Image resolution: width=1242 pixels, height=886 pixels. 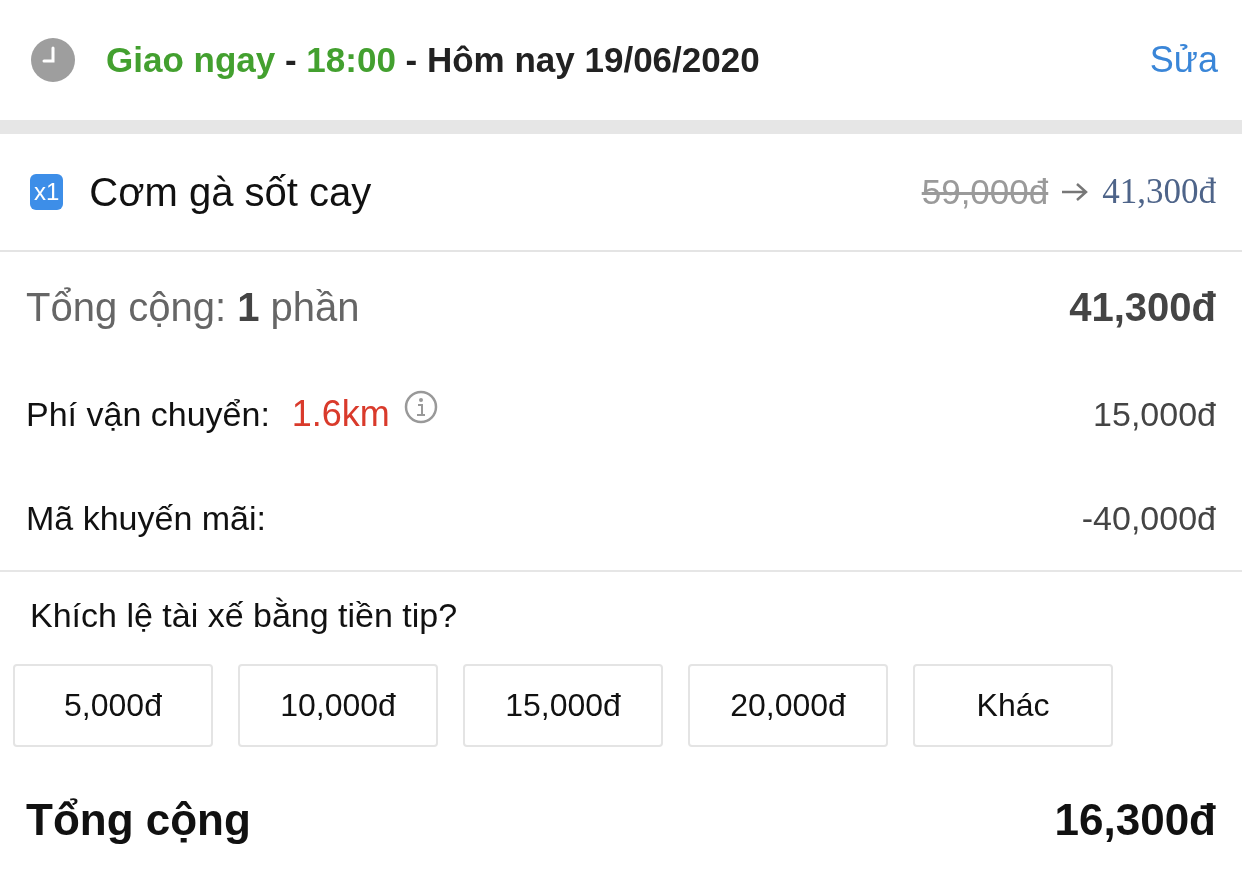 I want to click on quantity-badge: x1, so click(x=47, y=192).